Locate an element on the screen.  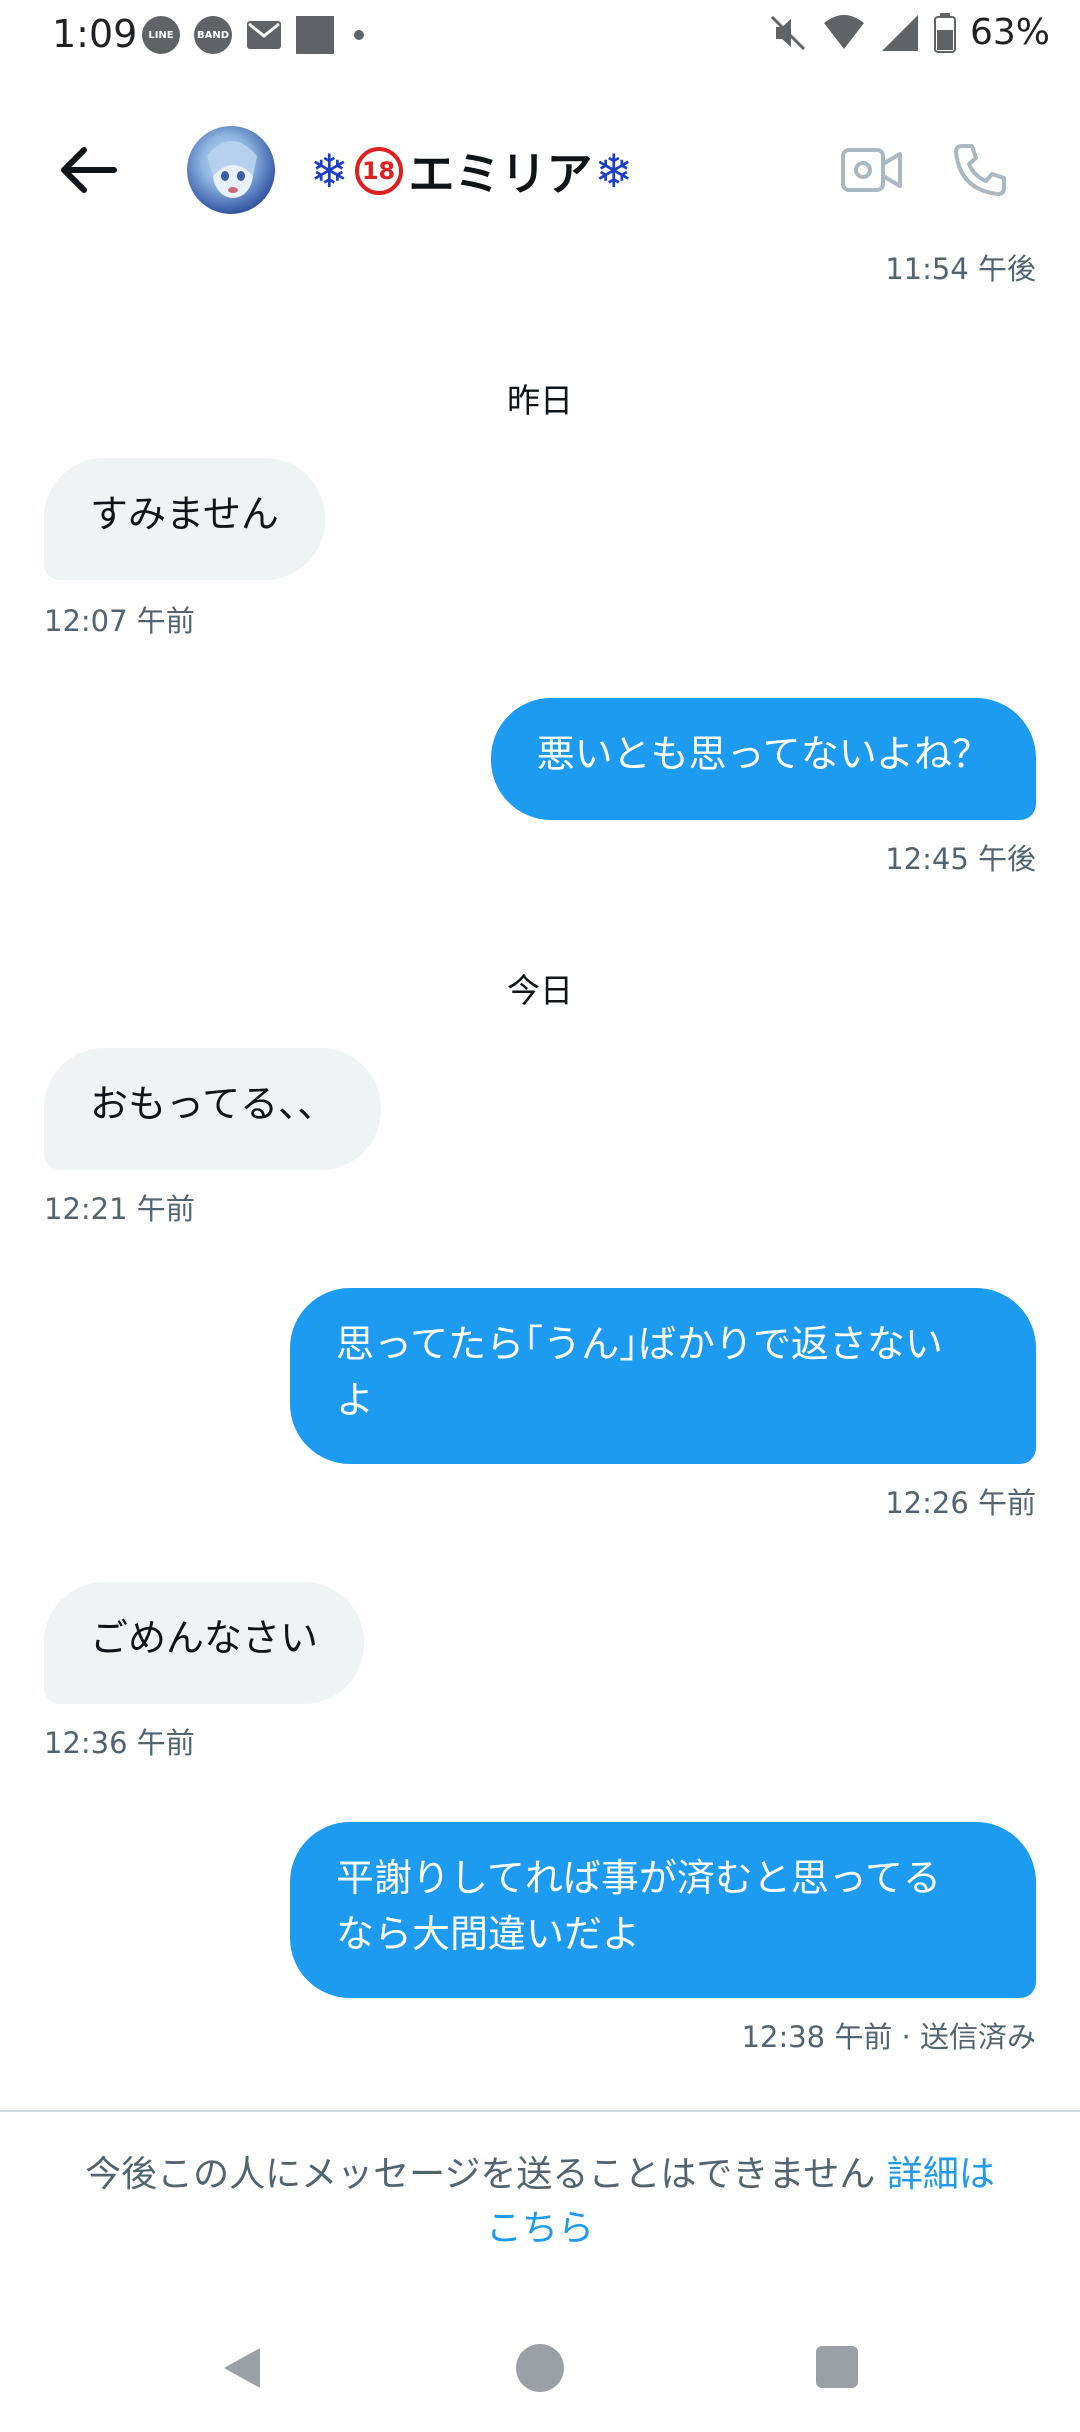
conversation-title: ❄ 18 エミリア ❄ is located at coordinates (471, 171).